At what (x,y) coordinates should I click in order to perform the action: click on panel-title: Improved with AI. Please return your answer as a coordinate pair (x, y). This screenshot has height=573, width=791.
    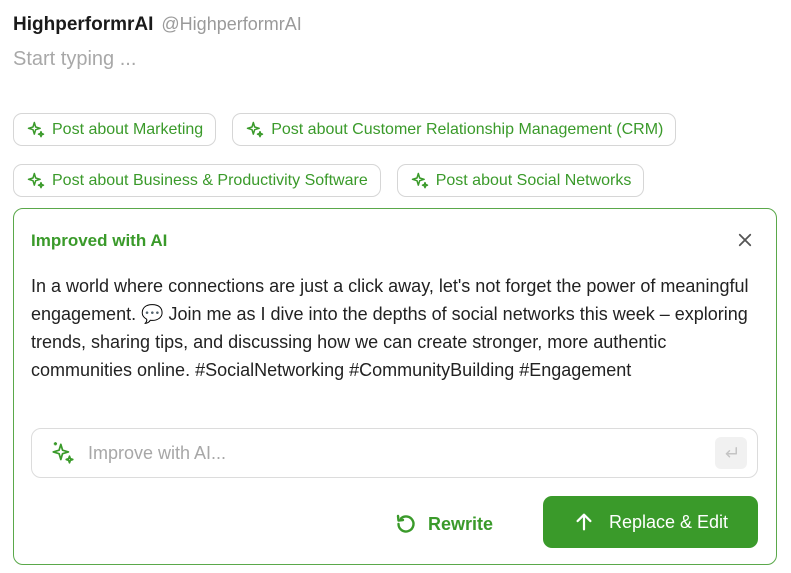
    Looking at the image, I should click on (99, 240).